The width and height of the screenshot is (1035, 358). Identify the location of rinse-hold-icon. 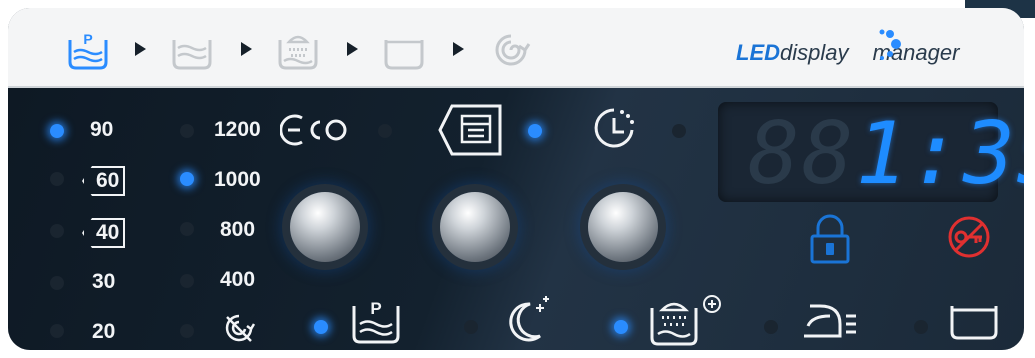
(974, 320).